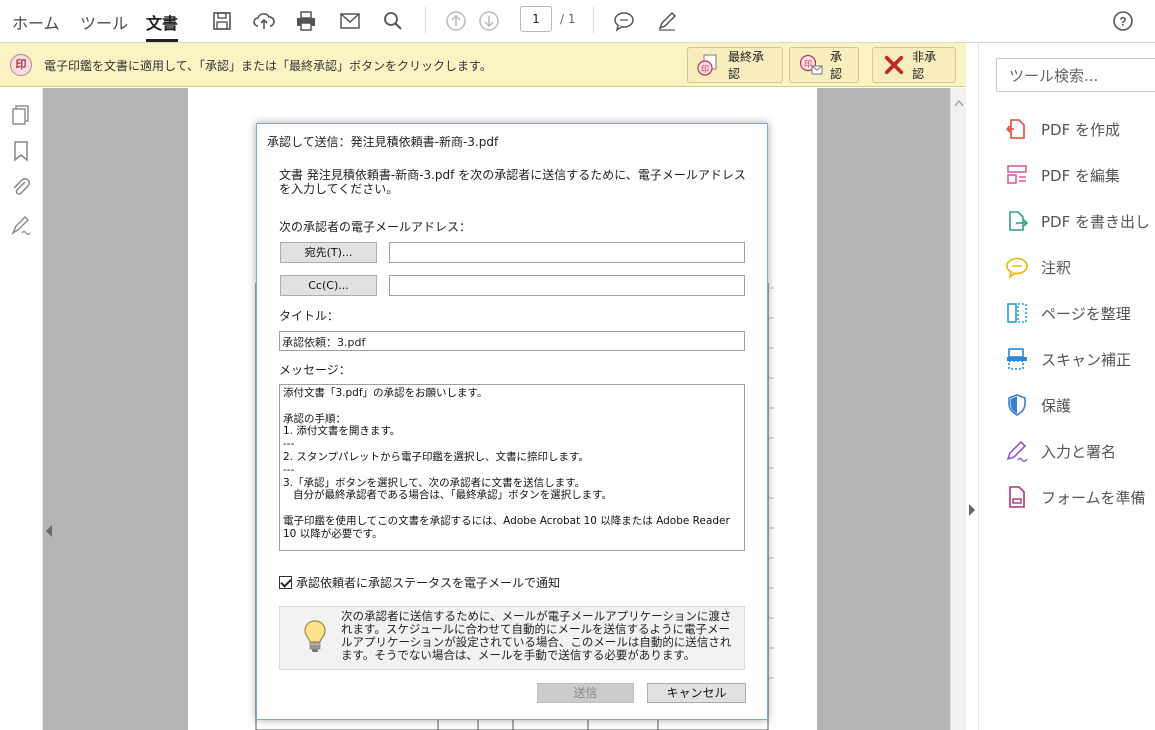  What do you see at coordinates (924, 65) in the screenshot?
I see `reject-label: 非承認` at bounding box center [924, 65].